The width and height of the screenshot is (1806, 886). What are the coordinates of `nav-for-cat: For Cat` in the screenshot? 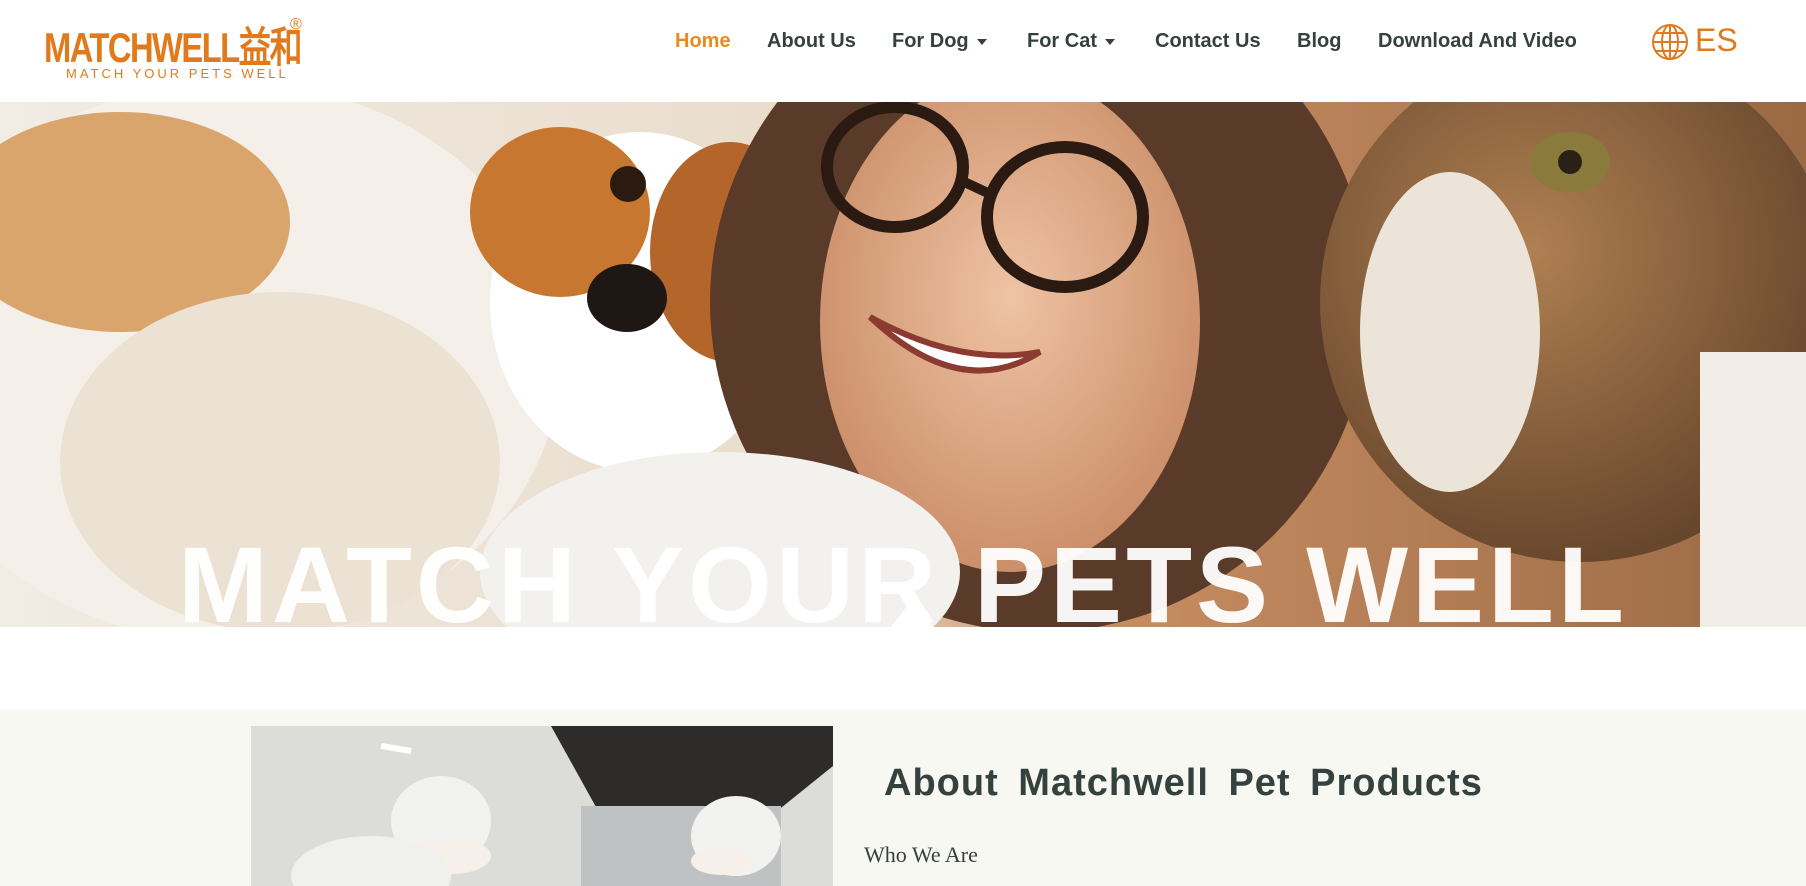 It's located at (1071, 41).